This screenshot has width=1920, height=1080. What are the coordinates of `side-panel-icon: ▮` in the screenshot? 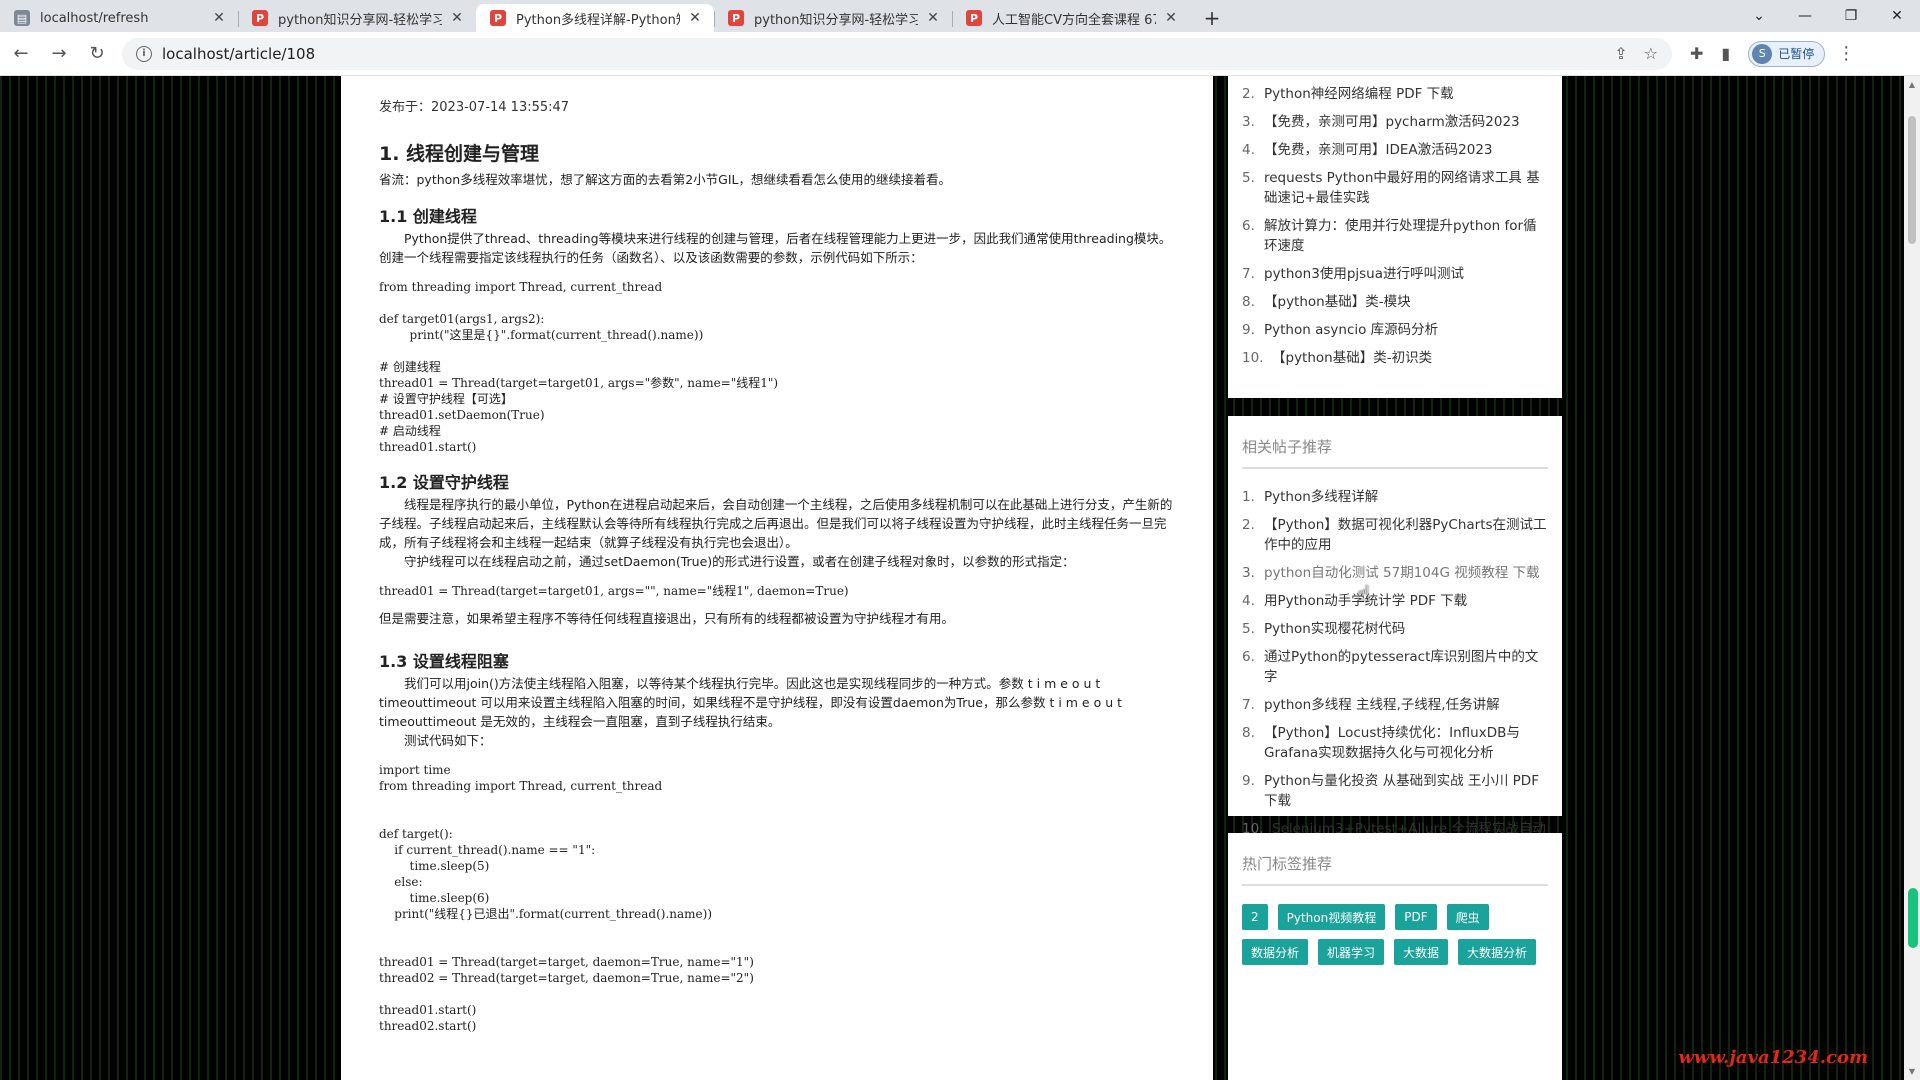 It's located at (1725, 53).